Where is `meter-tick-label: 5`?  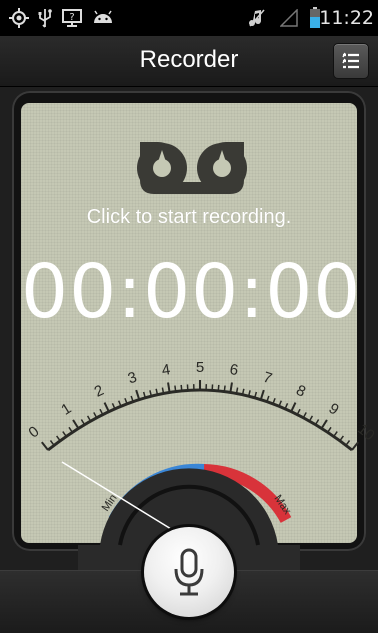 meter-tick-label: 5 is located at coordinates (200, 367).